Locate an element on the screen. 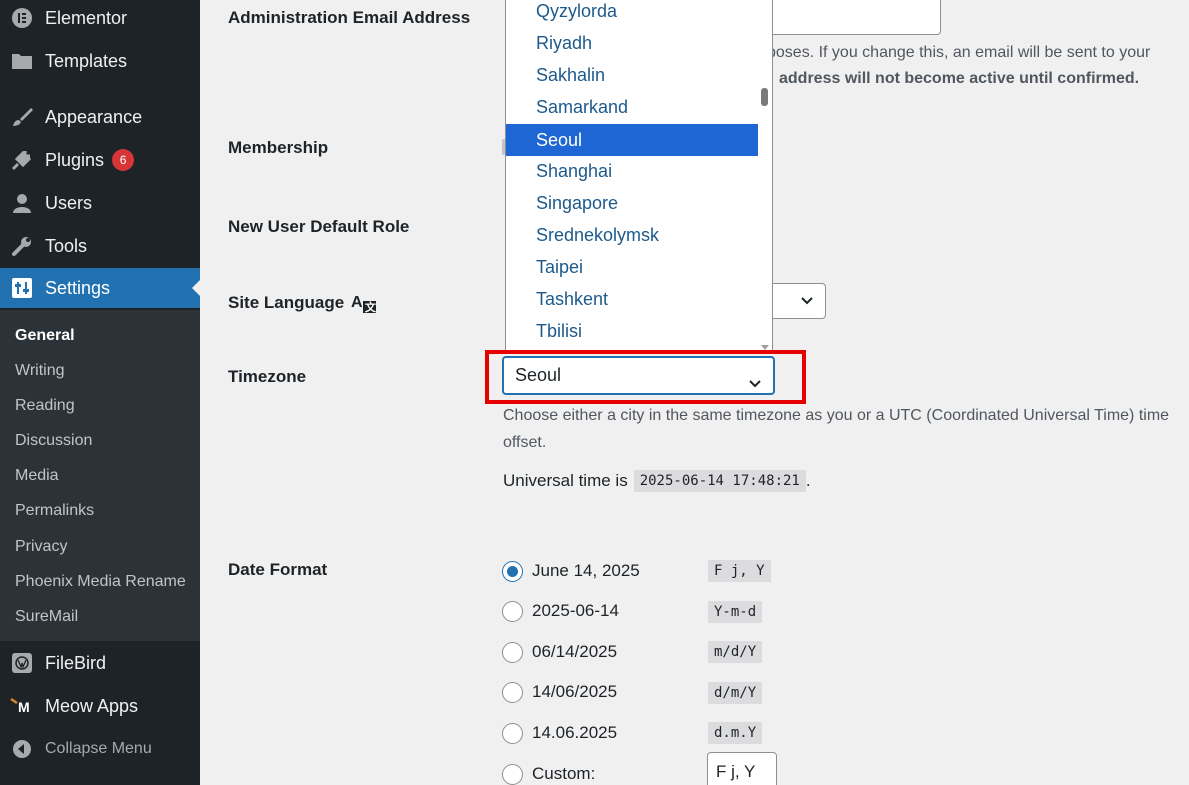 The image size is (1189, 785). dropdown-scrollbar is located at coordinates (765, 175).